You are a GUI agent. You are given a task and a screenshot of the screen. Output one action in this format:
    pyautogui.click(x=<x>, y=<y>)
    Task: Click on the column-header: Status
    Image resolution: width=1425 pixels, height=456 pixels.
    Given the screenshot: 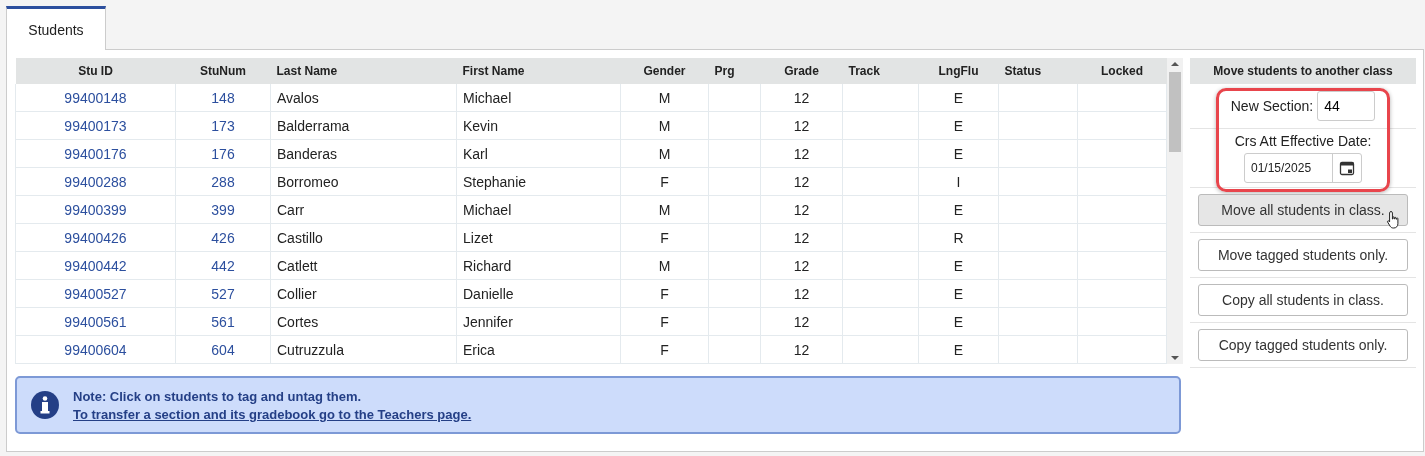 What is the action you would take?
    pyautogui.click(x=1038, y=71)
    